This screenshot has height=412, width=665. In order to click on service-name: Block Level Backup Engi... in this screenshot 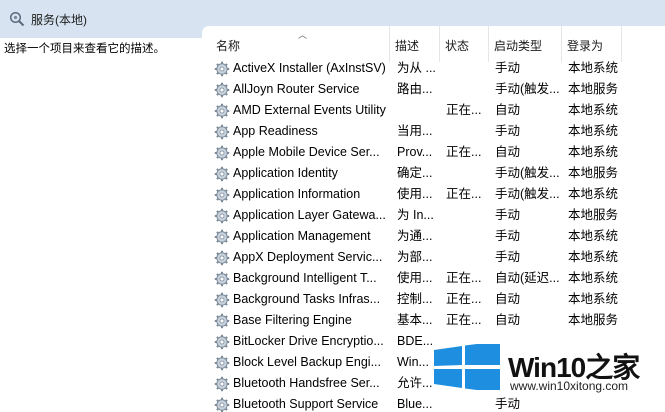, I will do `click(307, 362)`.